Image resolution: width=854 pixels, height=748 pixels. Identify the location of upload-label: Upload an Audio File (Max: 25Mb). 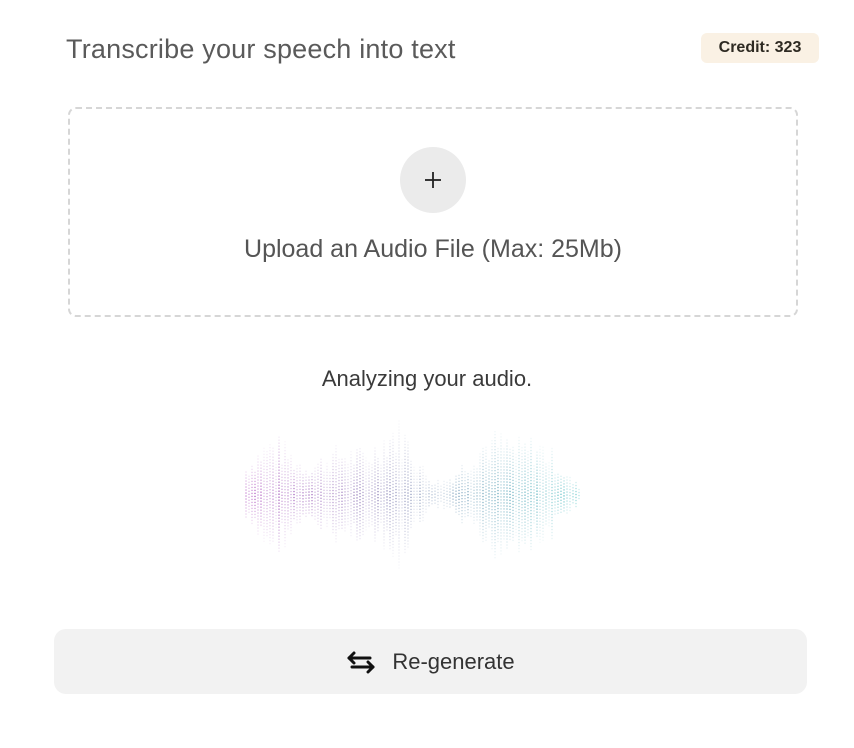
(433, 249).